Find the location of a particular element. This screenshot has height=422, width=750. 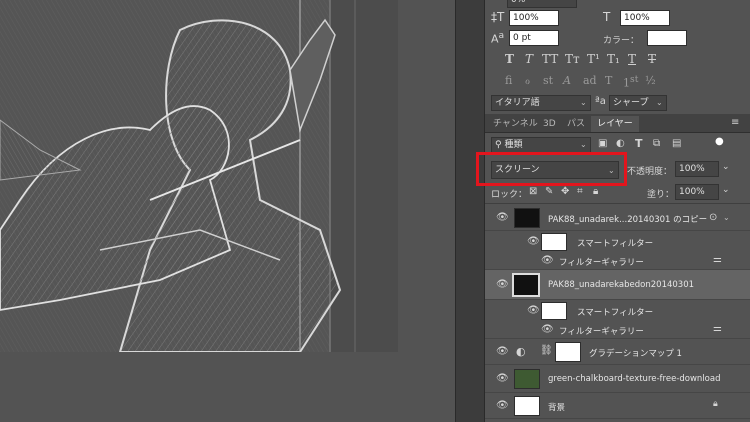

ordinals-icon: 1st is located at coordinates (630, 82).